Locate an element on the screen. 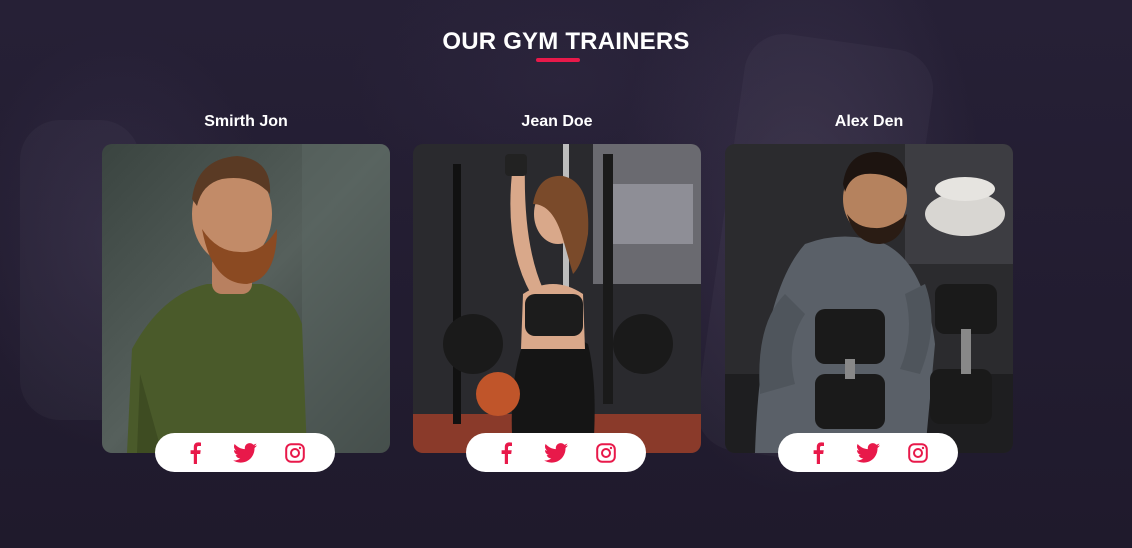  trainer-name: Alex Den is located at coordinates (869, 121).